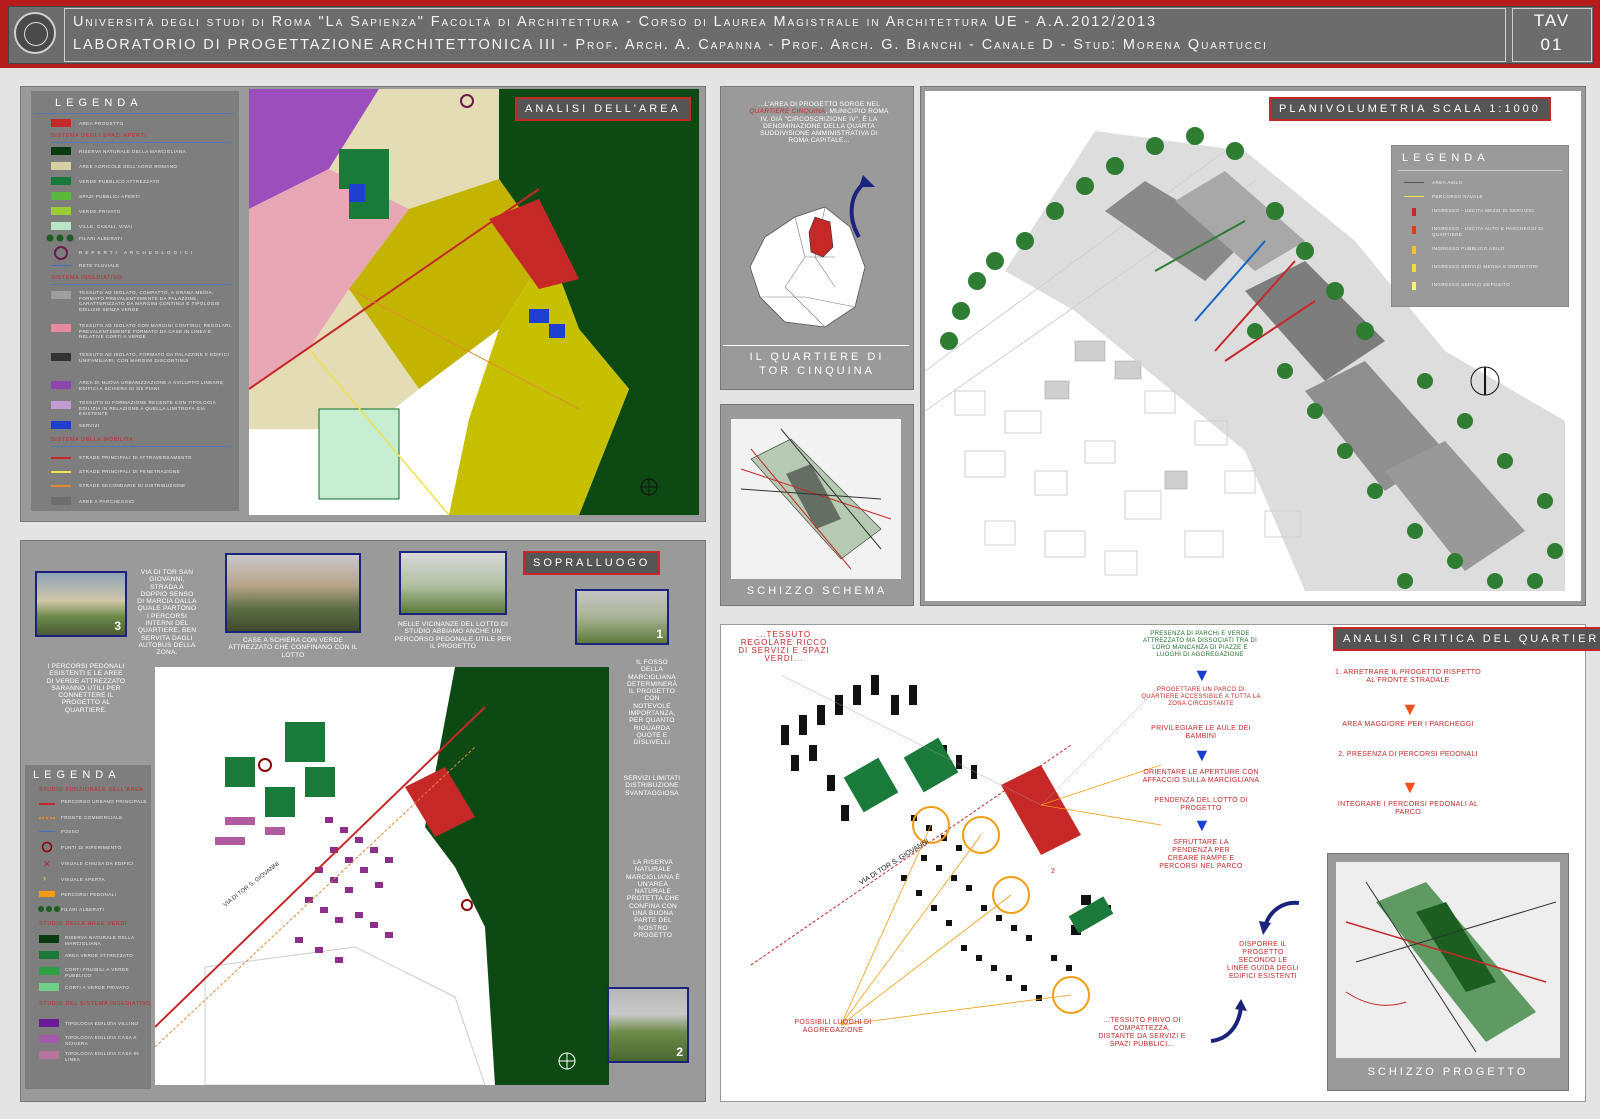  What do you see at coordinates (1410, 109) in the screenshot?
I see `tag-planivolumetria: PLANIVOLUMETRIA SCALA 1:1000` at bounding box center [1410, 109].